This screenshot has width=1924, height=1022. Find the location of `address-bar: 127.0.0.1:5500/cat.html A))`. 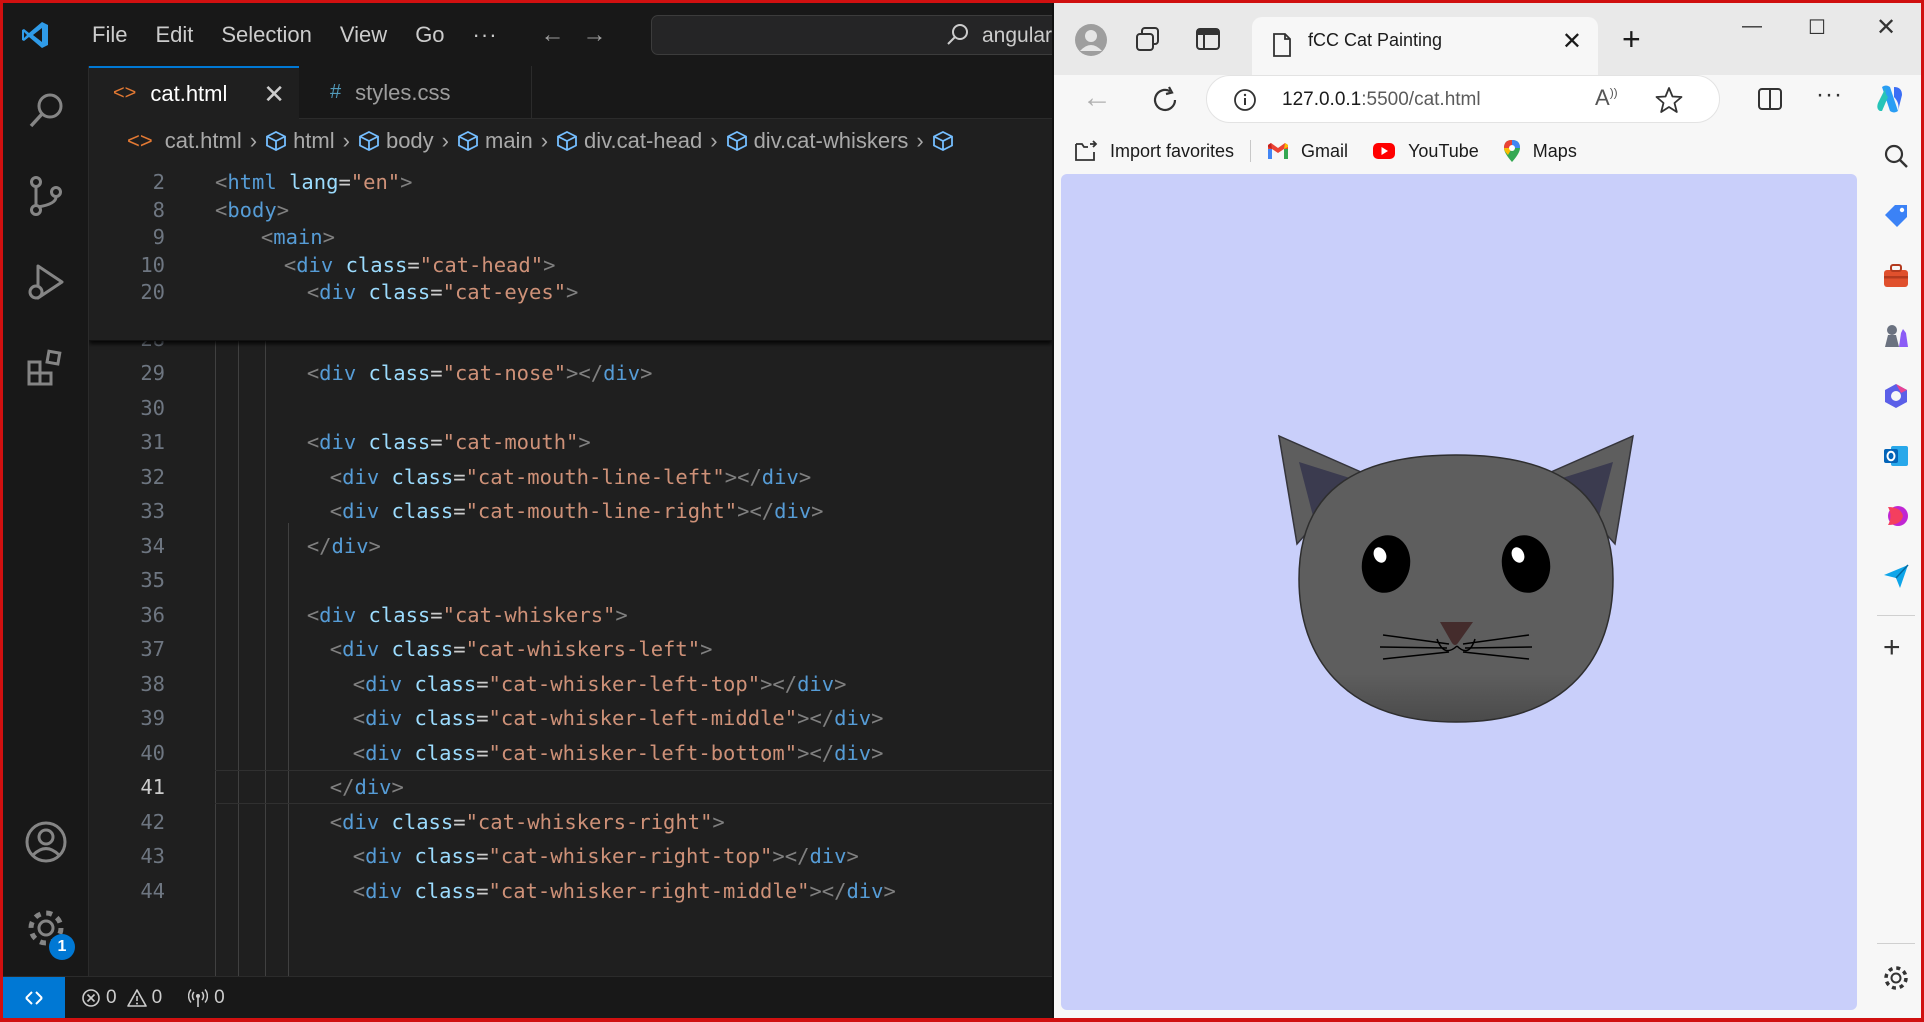

address-bar: 127.0.0.1:5500/cat.html A)) is located at coordinates (1463, 99).